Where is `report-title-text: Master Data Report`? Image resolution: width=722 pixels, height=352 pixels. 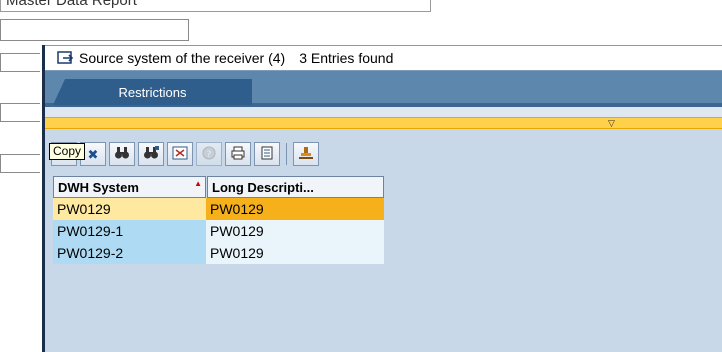
report-title-text: Master Data Report is located at coordinates (71, 4).